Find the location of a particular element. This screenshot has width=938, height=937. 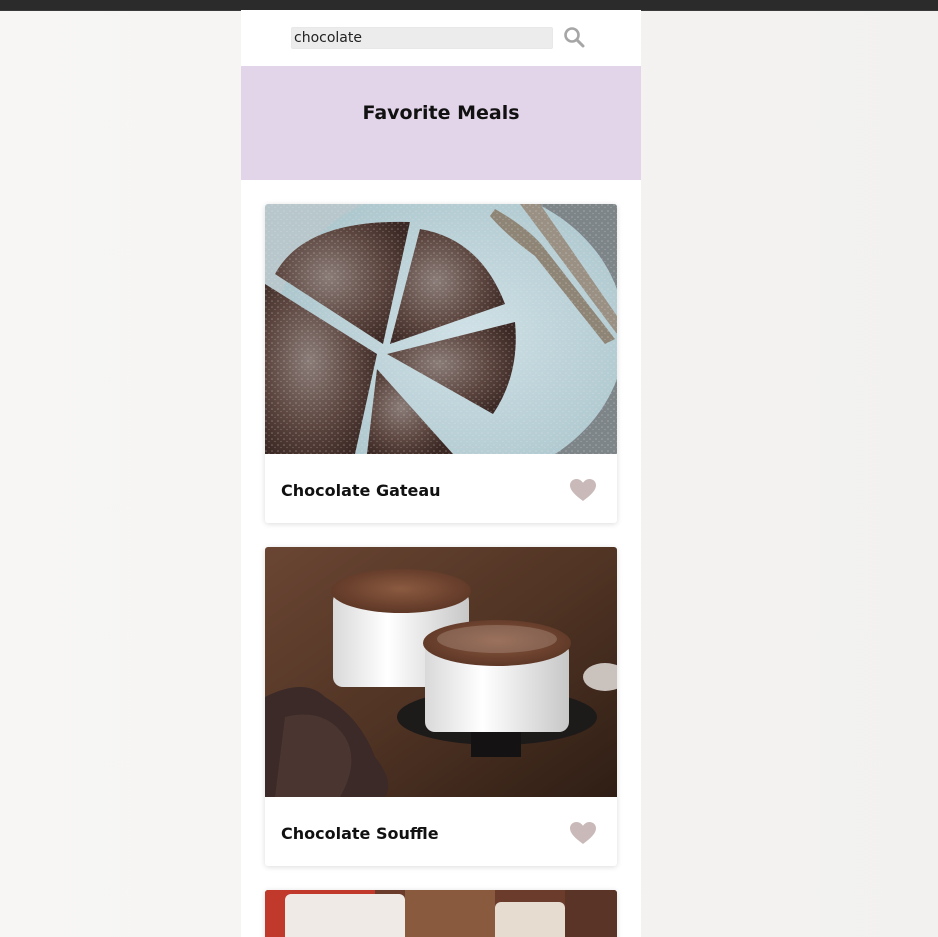

meal-card is located at coordinates (441, 913).